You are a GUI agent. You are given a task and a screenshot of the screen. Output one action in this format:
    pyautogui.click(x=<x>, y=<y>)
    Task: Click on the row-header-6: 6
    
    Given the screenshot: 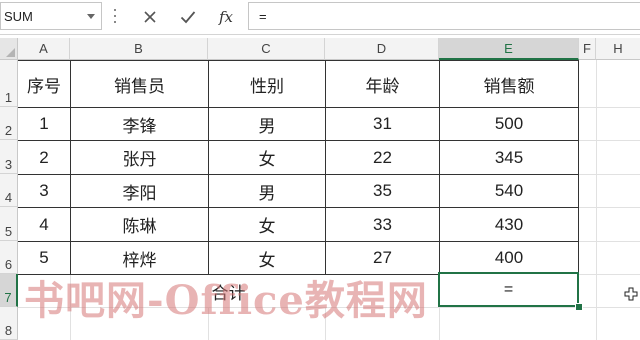 What is the action you would take?
    pyautogui.click(x=9, y=257)
    